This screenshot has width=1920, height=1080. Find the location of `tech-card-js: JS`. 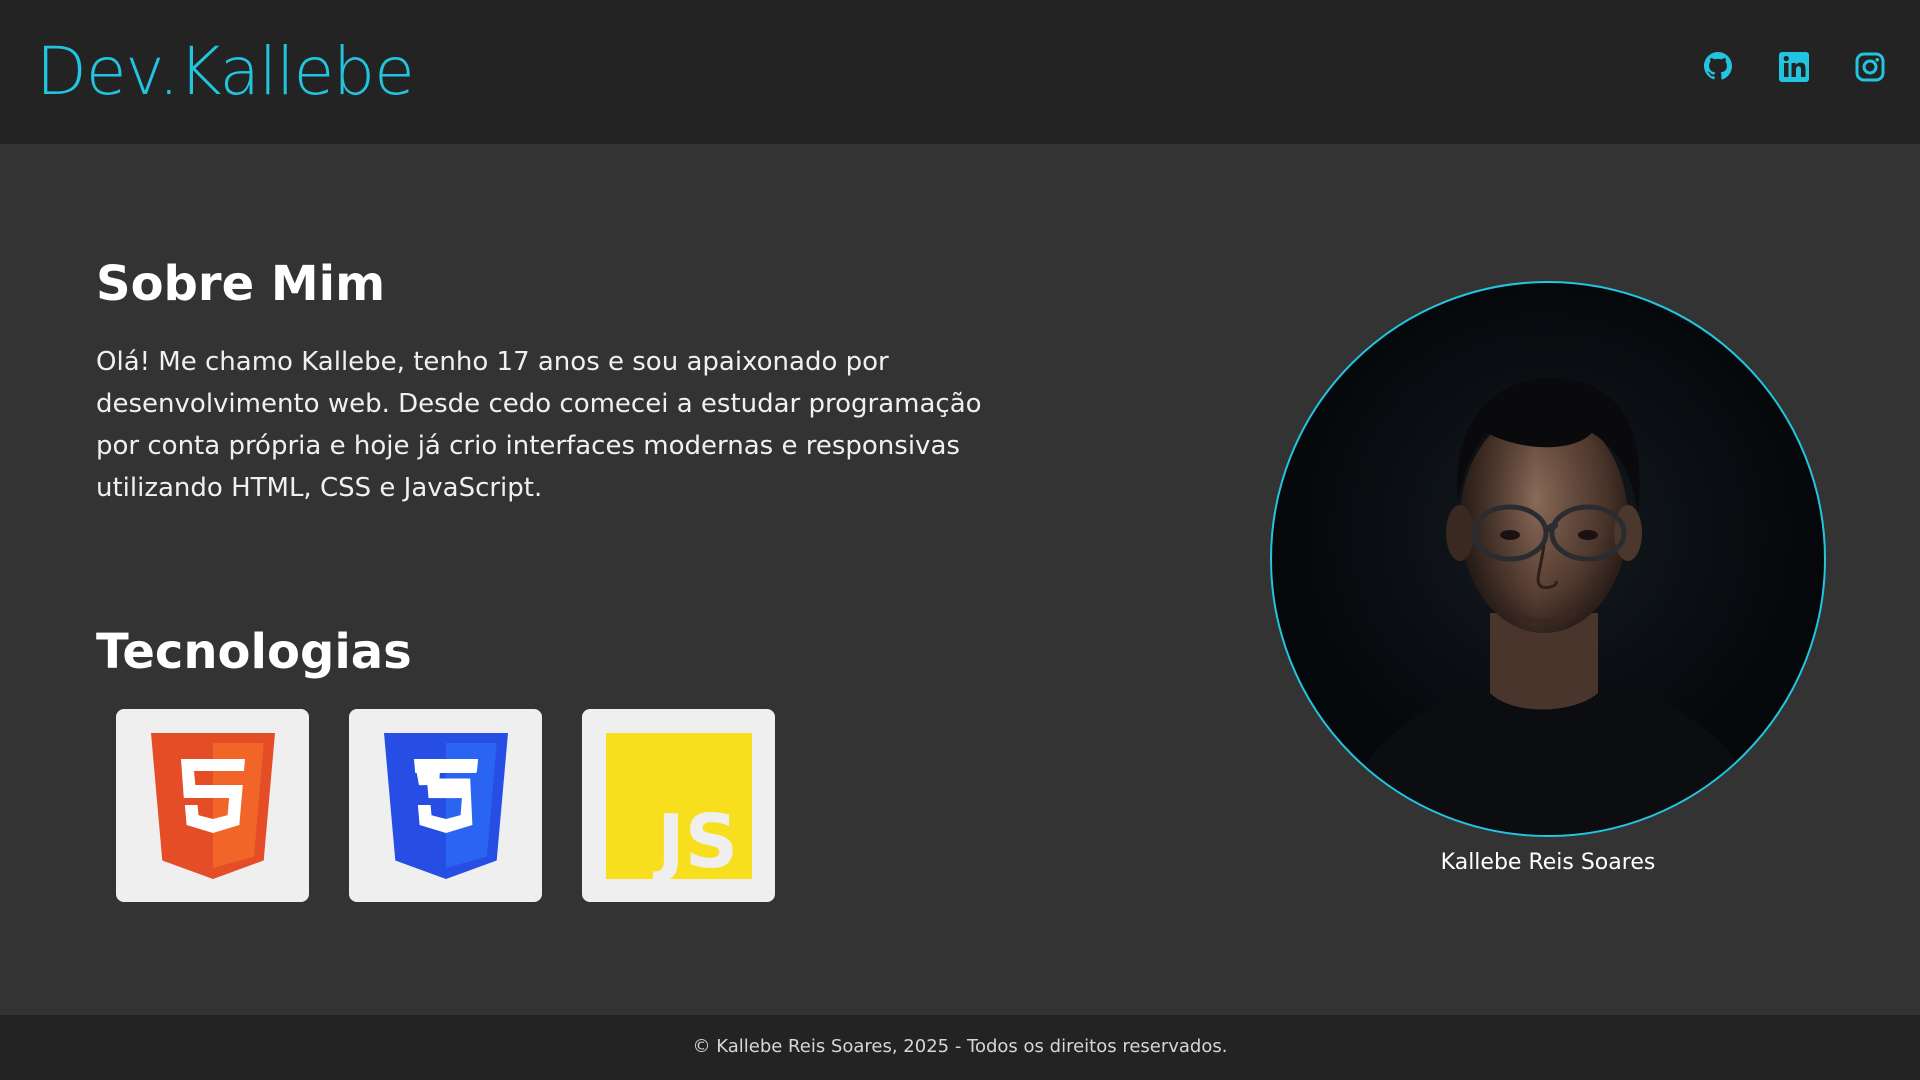

tech-card-js: JS is located at coordinates (678, 805).